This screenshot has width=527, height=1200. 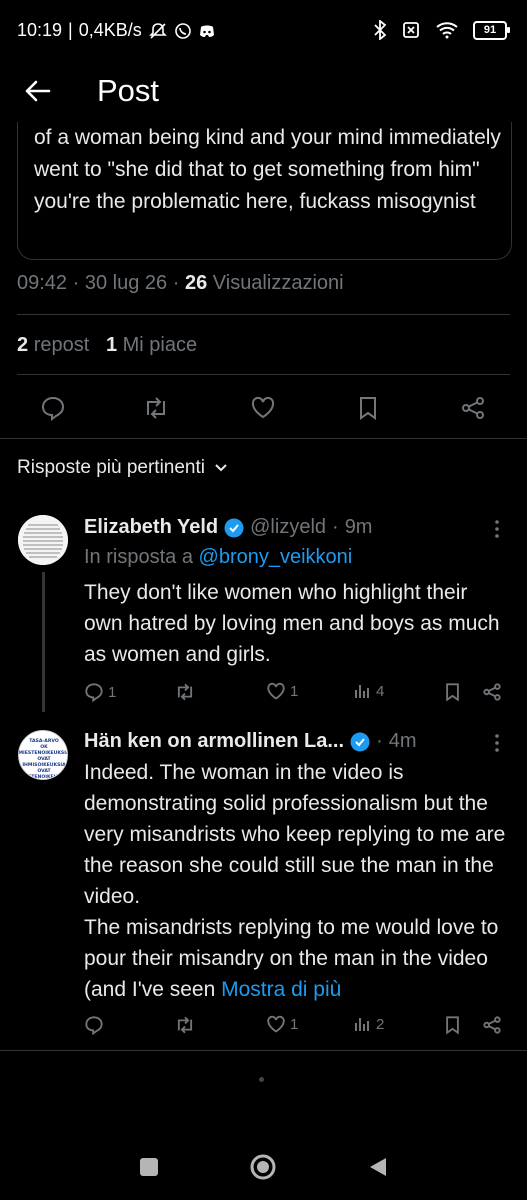 I want to click on reply-button: 1, so click(x=100, y=692).